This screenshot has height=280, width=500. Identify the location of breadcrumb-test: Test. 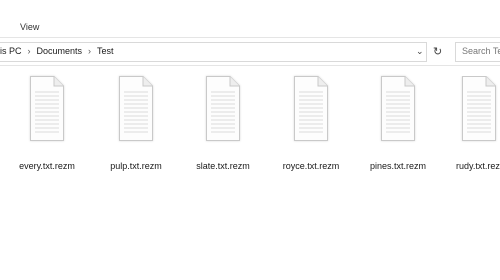
(105, 51).